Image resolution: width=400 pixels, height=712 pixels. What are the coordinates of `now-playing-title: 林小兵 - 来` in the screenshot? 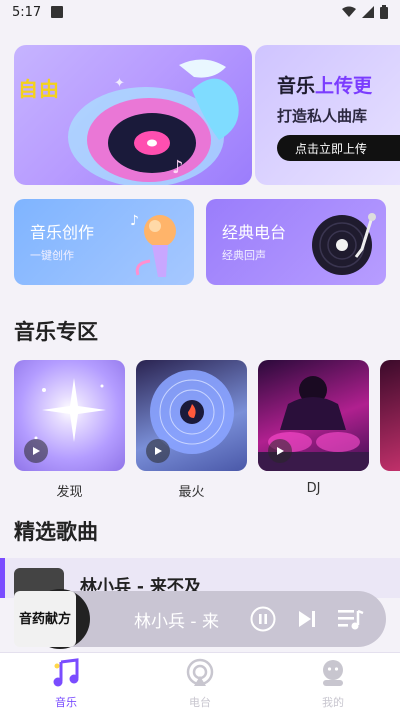 It's located at (176, 622).